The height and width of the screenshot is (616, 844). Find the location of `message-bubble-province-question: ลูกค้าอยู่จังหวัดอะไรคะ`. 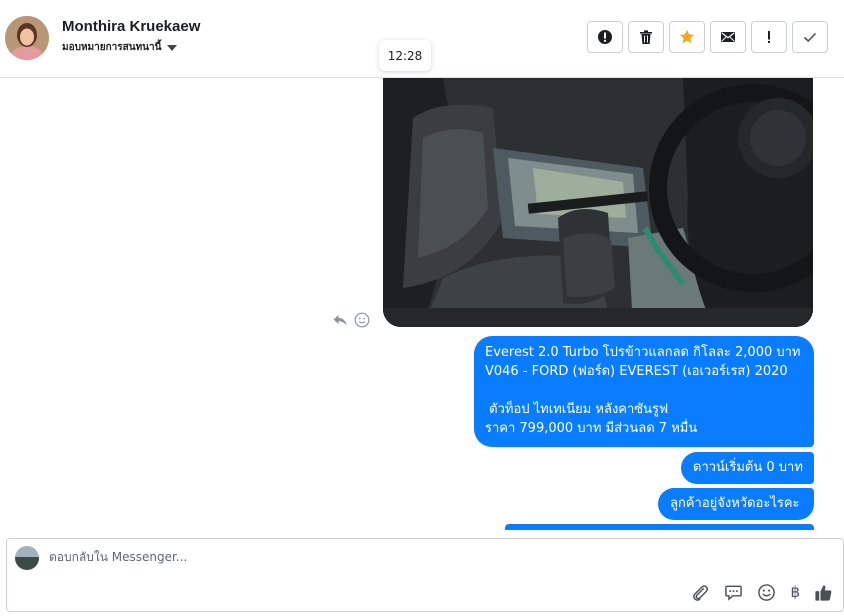

message-bubble-province-question: ลูกค้าอยู่จังหวัดอะไรคะ is located at coordinates (736, 504).